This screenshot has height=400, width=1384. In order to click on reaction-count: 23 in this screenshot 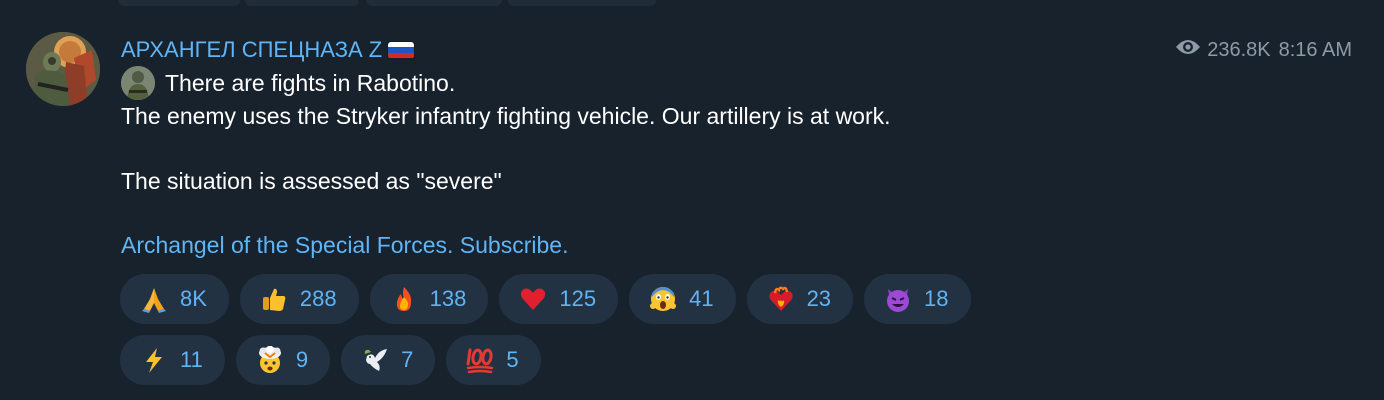, I will do `click(819, 298)`.